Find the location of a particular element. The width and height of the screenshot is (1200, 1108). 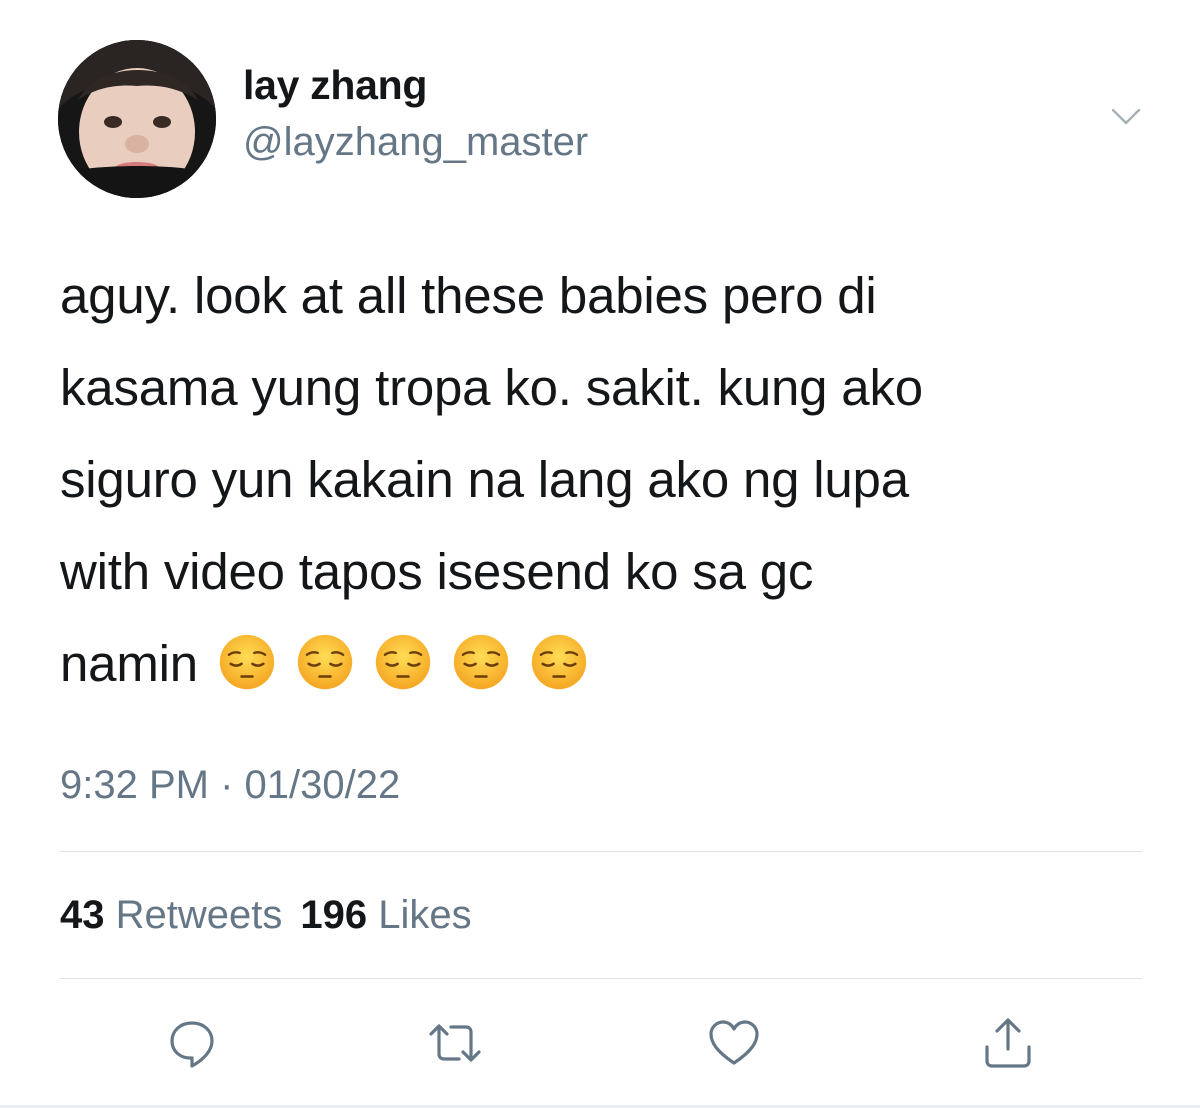

likes-count: 196 is located at coordinates (333, 915).